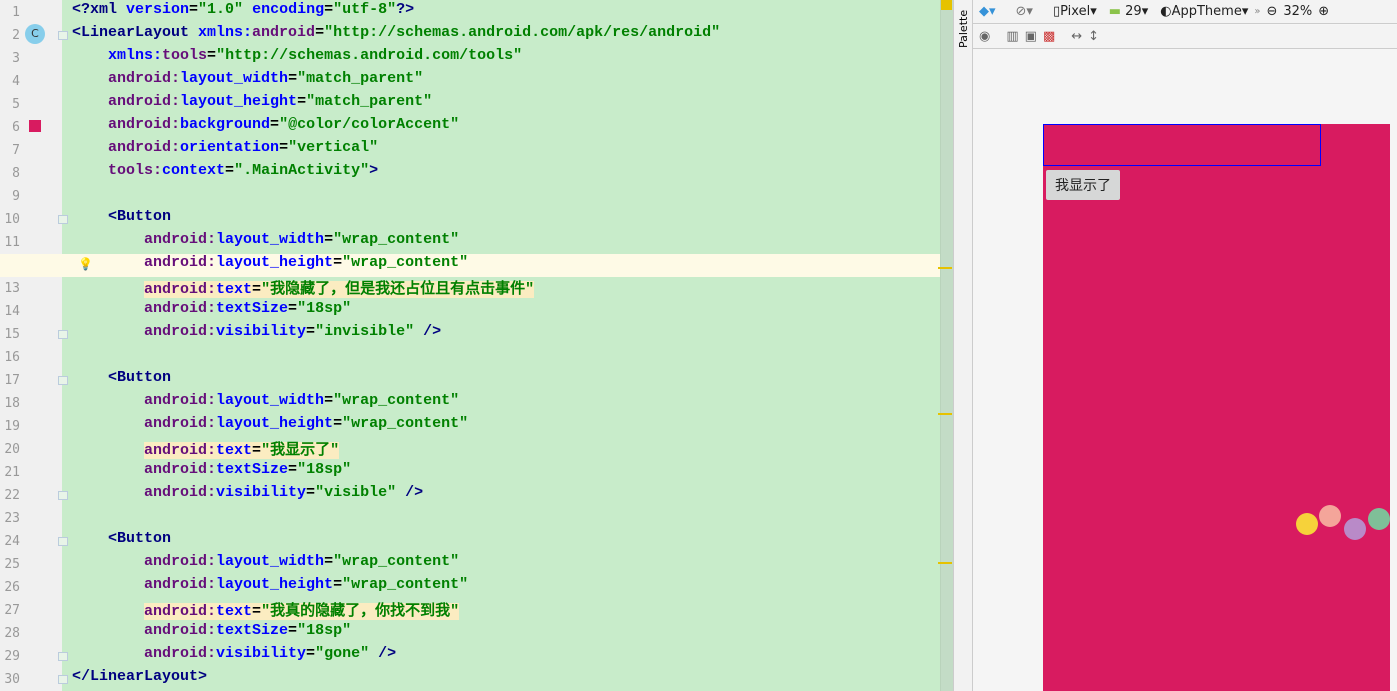  I want to click on code-line: android:text="我真的隐藏了，你找不到我", so click(266, 610).